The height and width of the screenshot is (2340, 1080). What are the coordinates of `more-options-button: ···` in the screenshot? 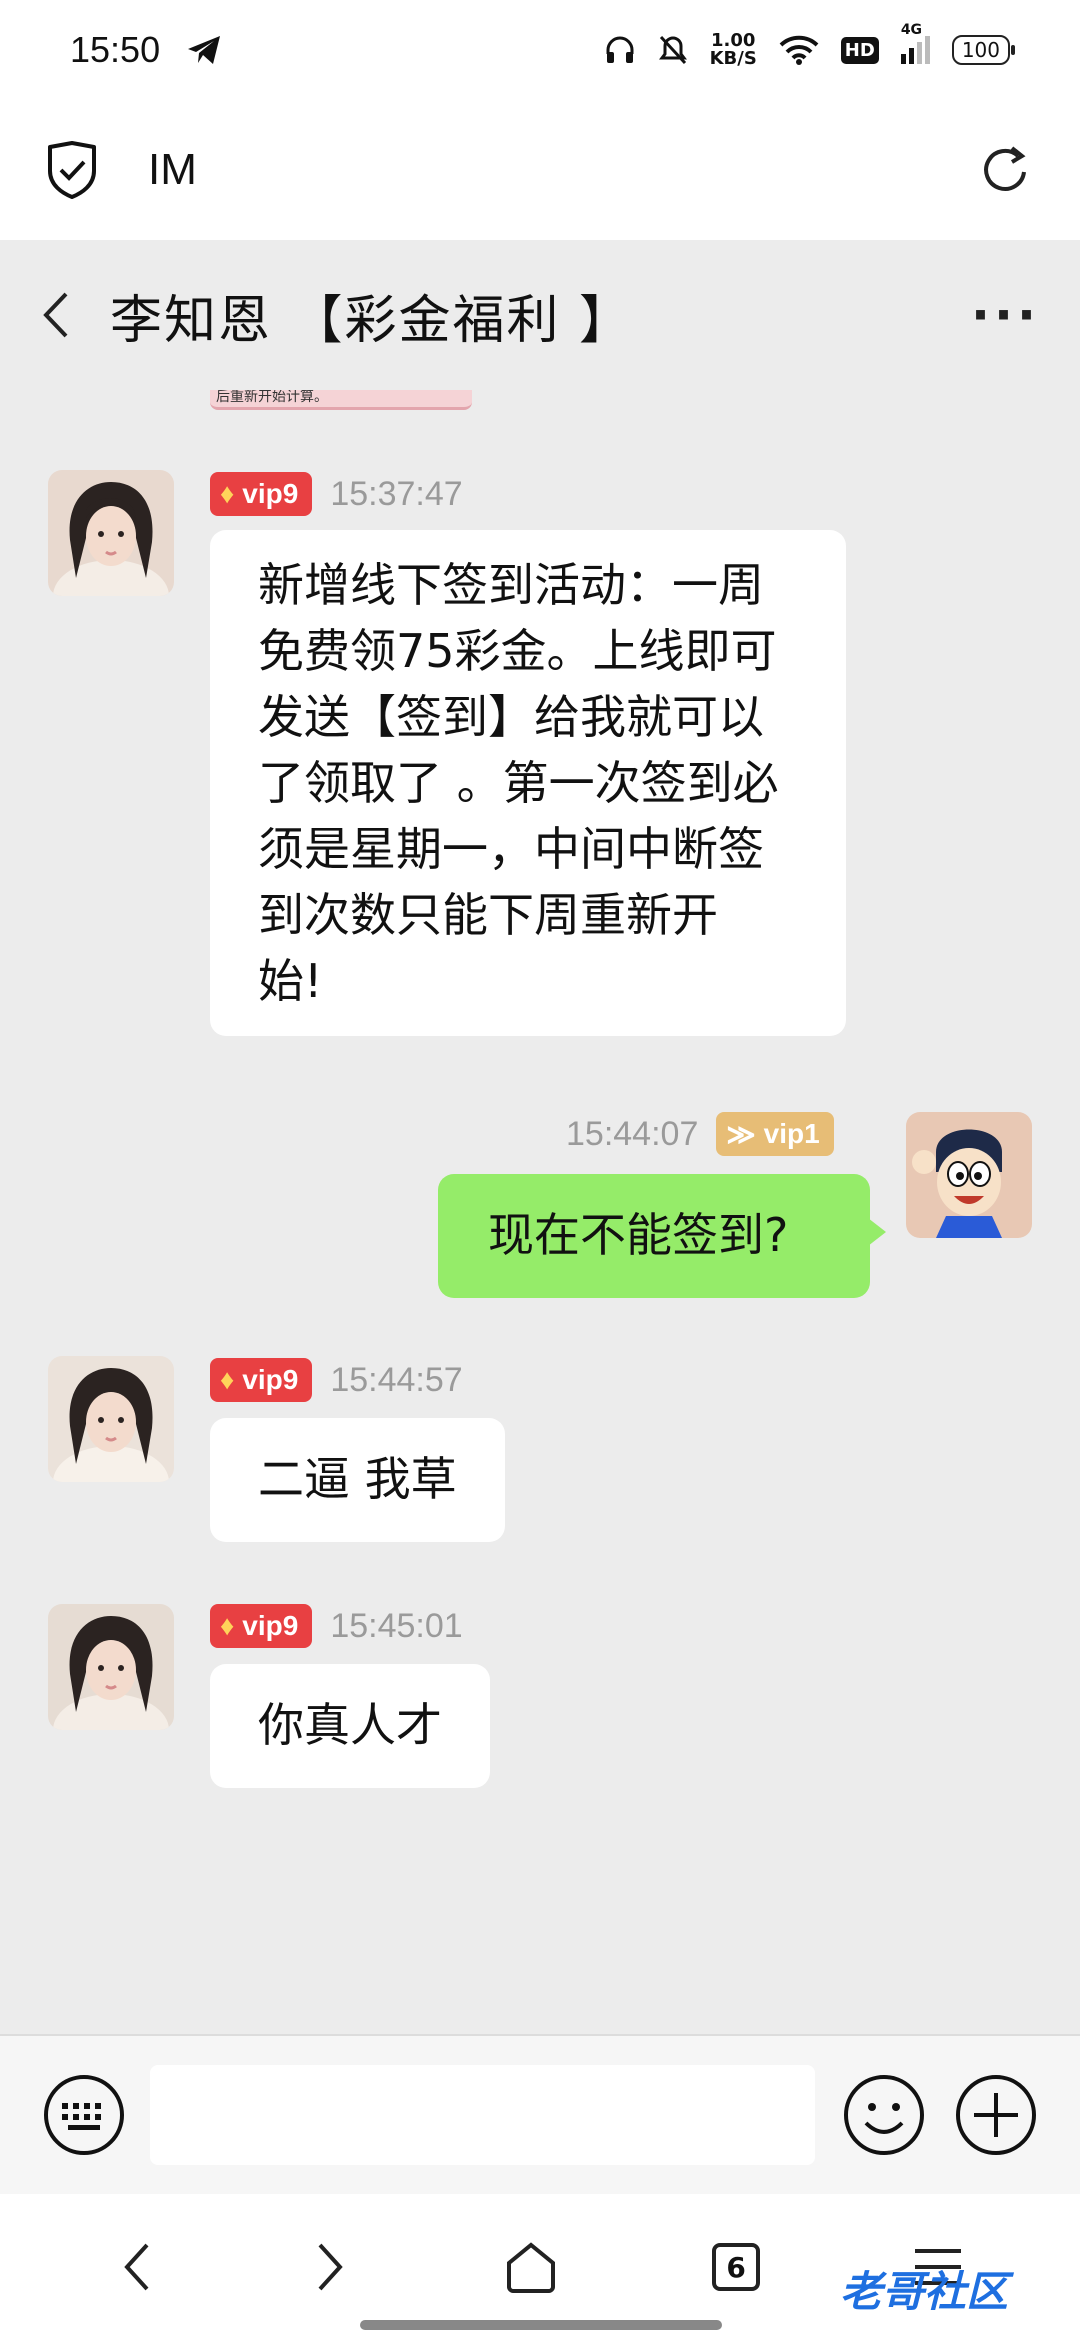 It's located at (1005, 315).